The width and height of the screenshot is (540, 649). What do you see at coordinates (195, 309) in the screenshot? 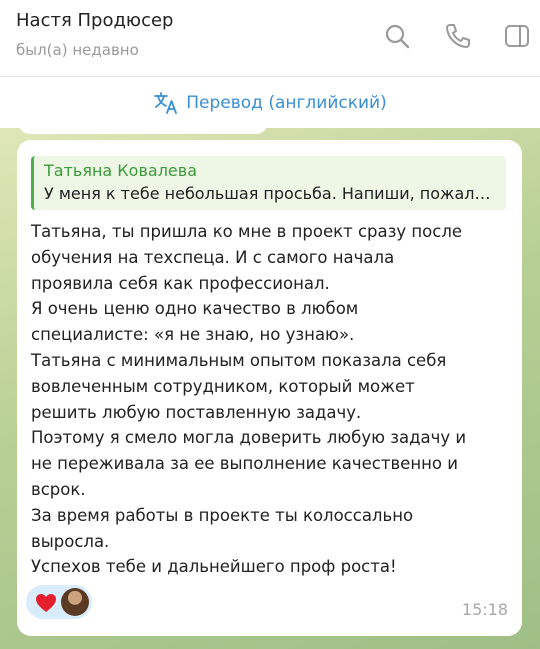
I see `message-line: Я очень ценю одно качество в любом` at bounding box center [195, 309].